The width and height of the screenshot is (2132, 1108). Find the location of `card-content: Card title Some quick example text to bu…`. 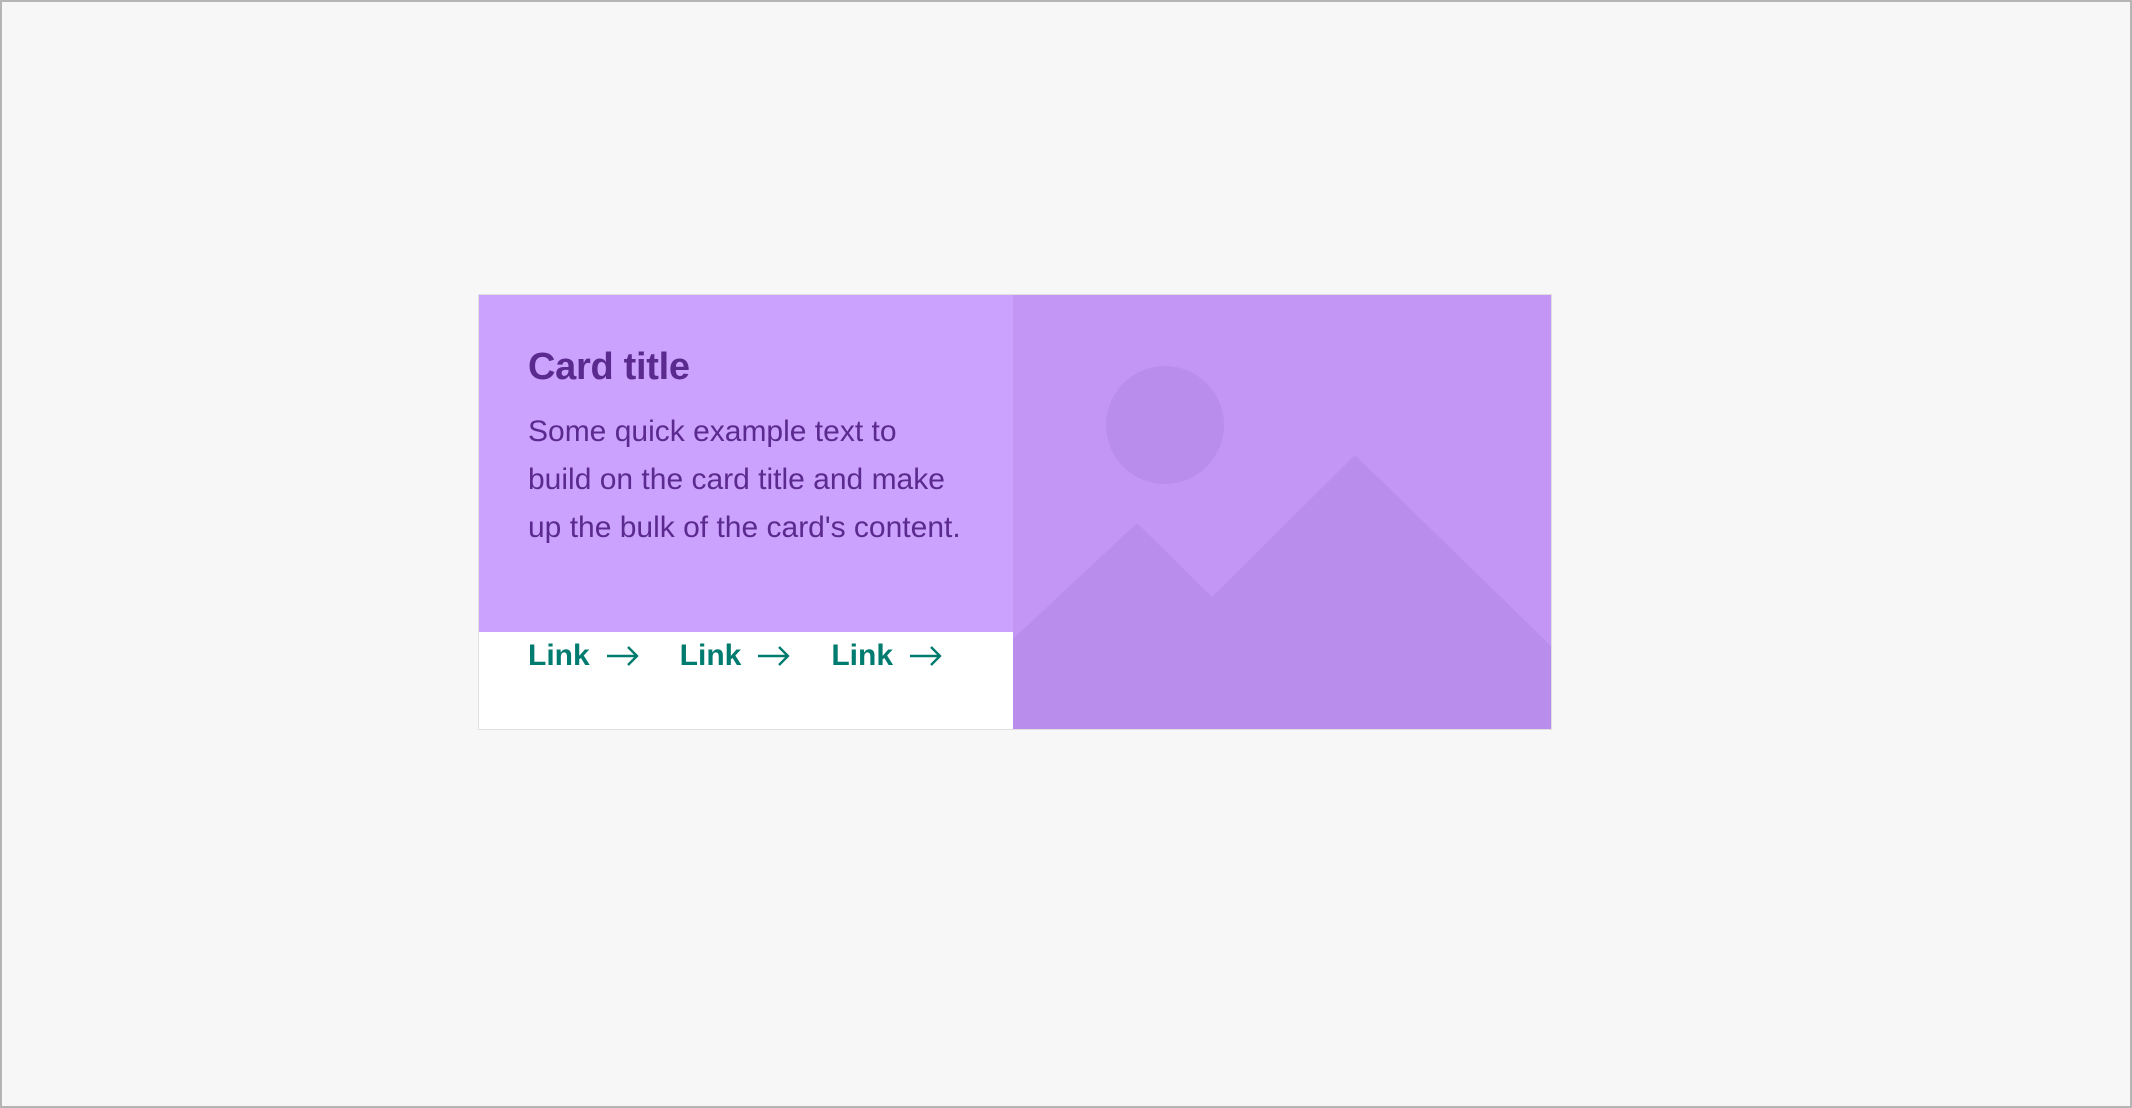

card-content: Card title Some quick example text to bu… is located at coordinates (746, 512).